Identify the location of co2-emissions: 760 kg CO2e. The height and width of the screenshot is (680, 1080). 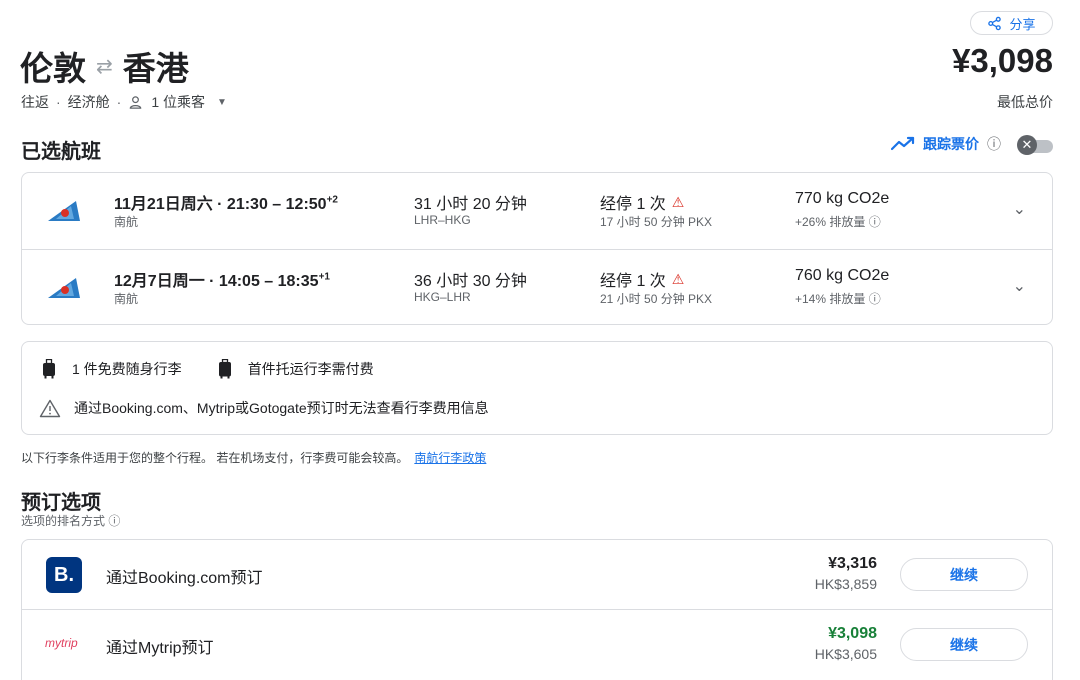
(842, 275).